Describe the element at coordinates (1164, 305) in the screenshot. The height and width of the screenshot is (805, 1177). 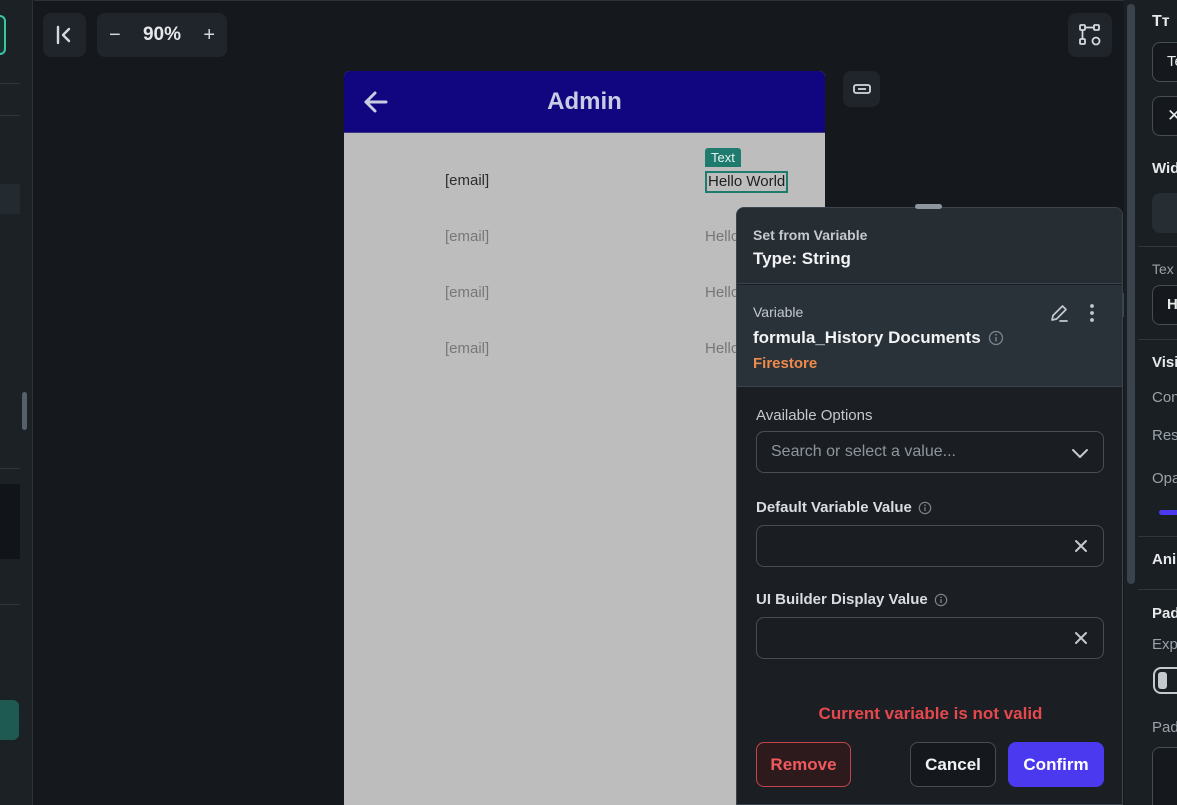
I see `text-value-field: H` at that location.